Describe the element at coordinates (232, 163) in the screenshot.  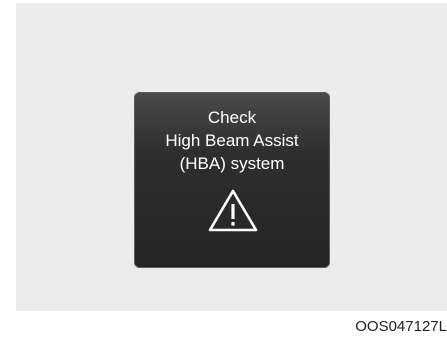
I see `message-line-3: (HBA) system` at that location.